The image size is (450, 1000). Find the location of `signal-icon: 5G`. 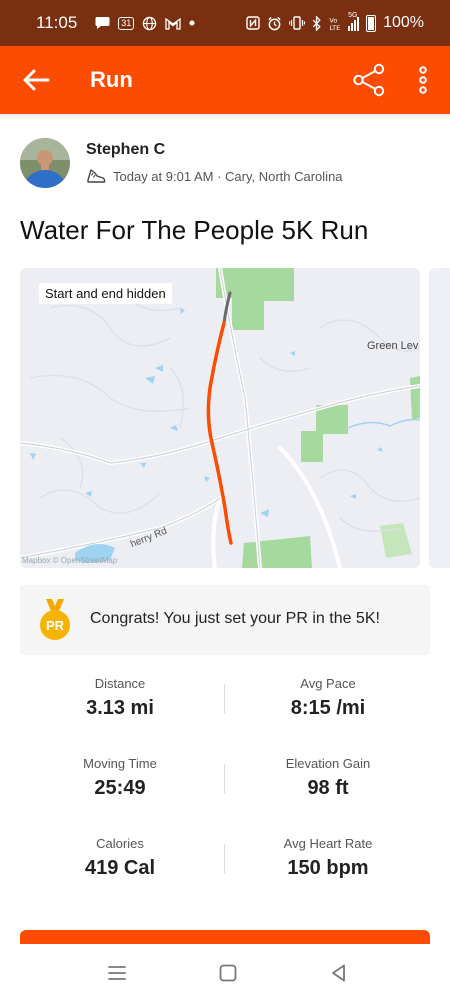

signal-icon: 5G is located at coordinates (354, 21).